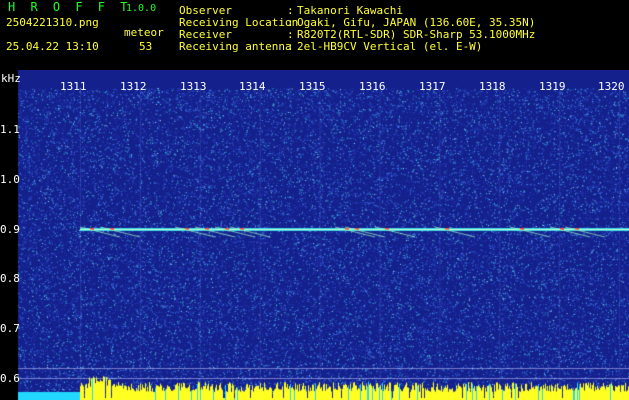  I want to click on x-tick-1316: 1316, so click(372, 86).